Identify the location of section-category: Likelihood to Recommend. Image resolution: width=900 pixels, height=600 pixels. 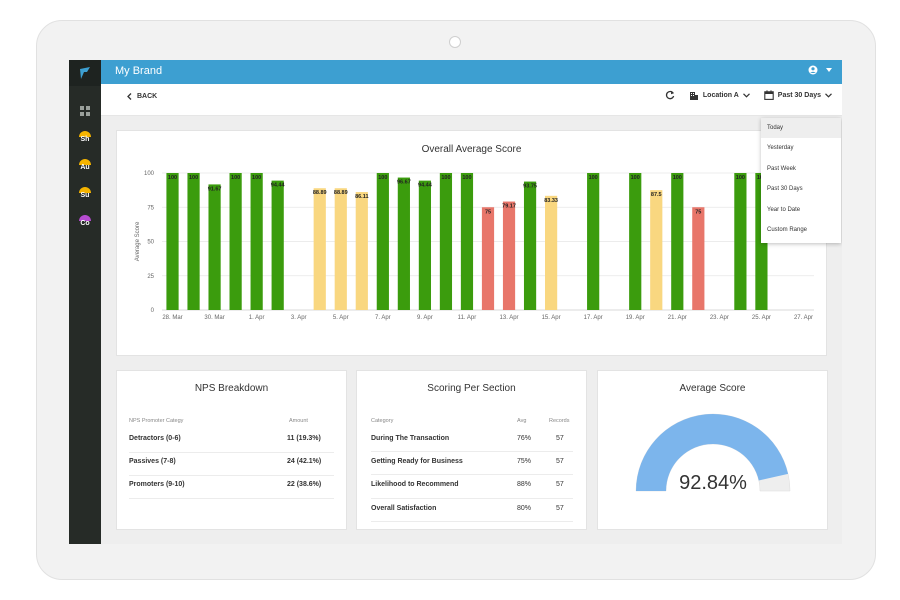
(415, 484).